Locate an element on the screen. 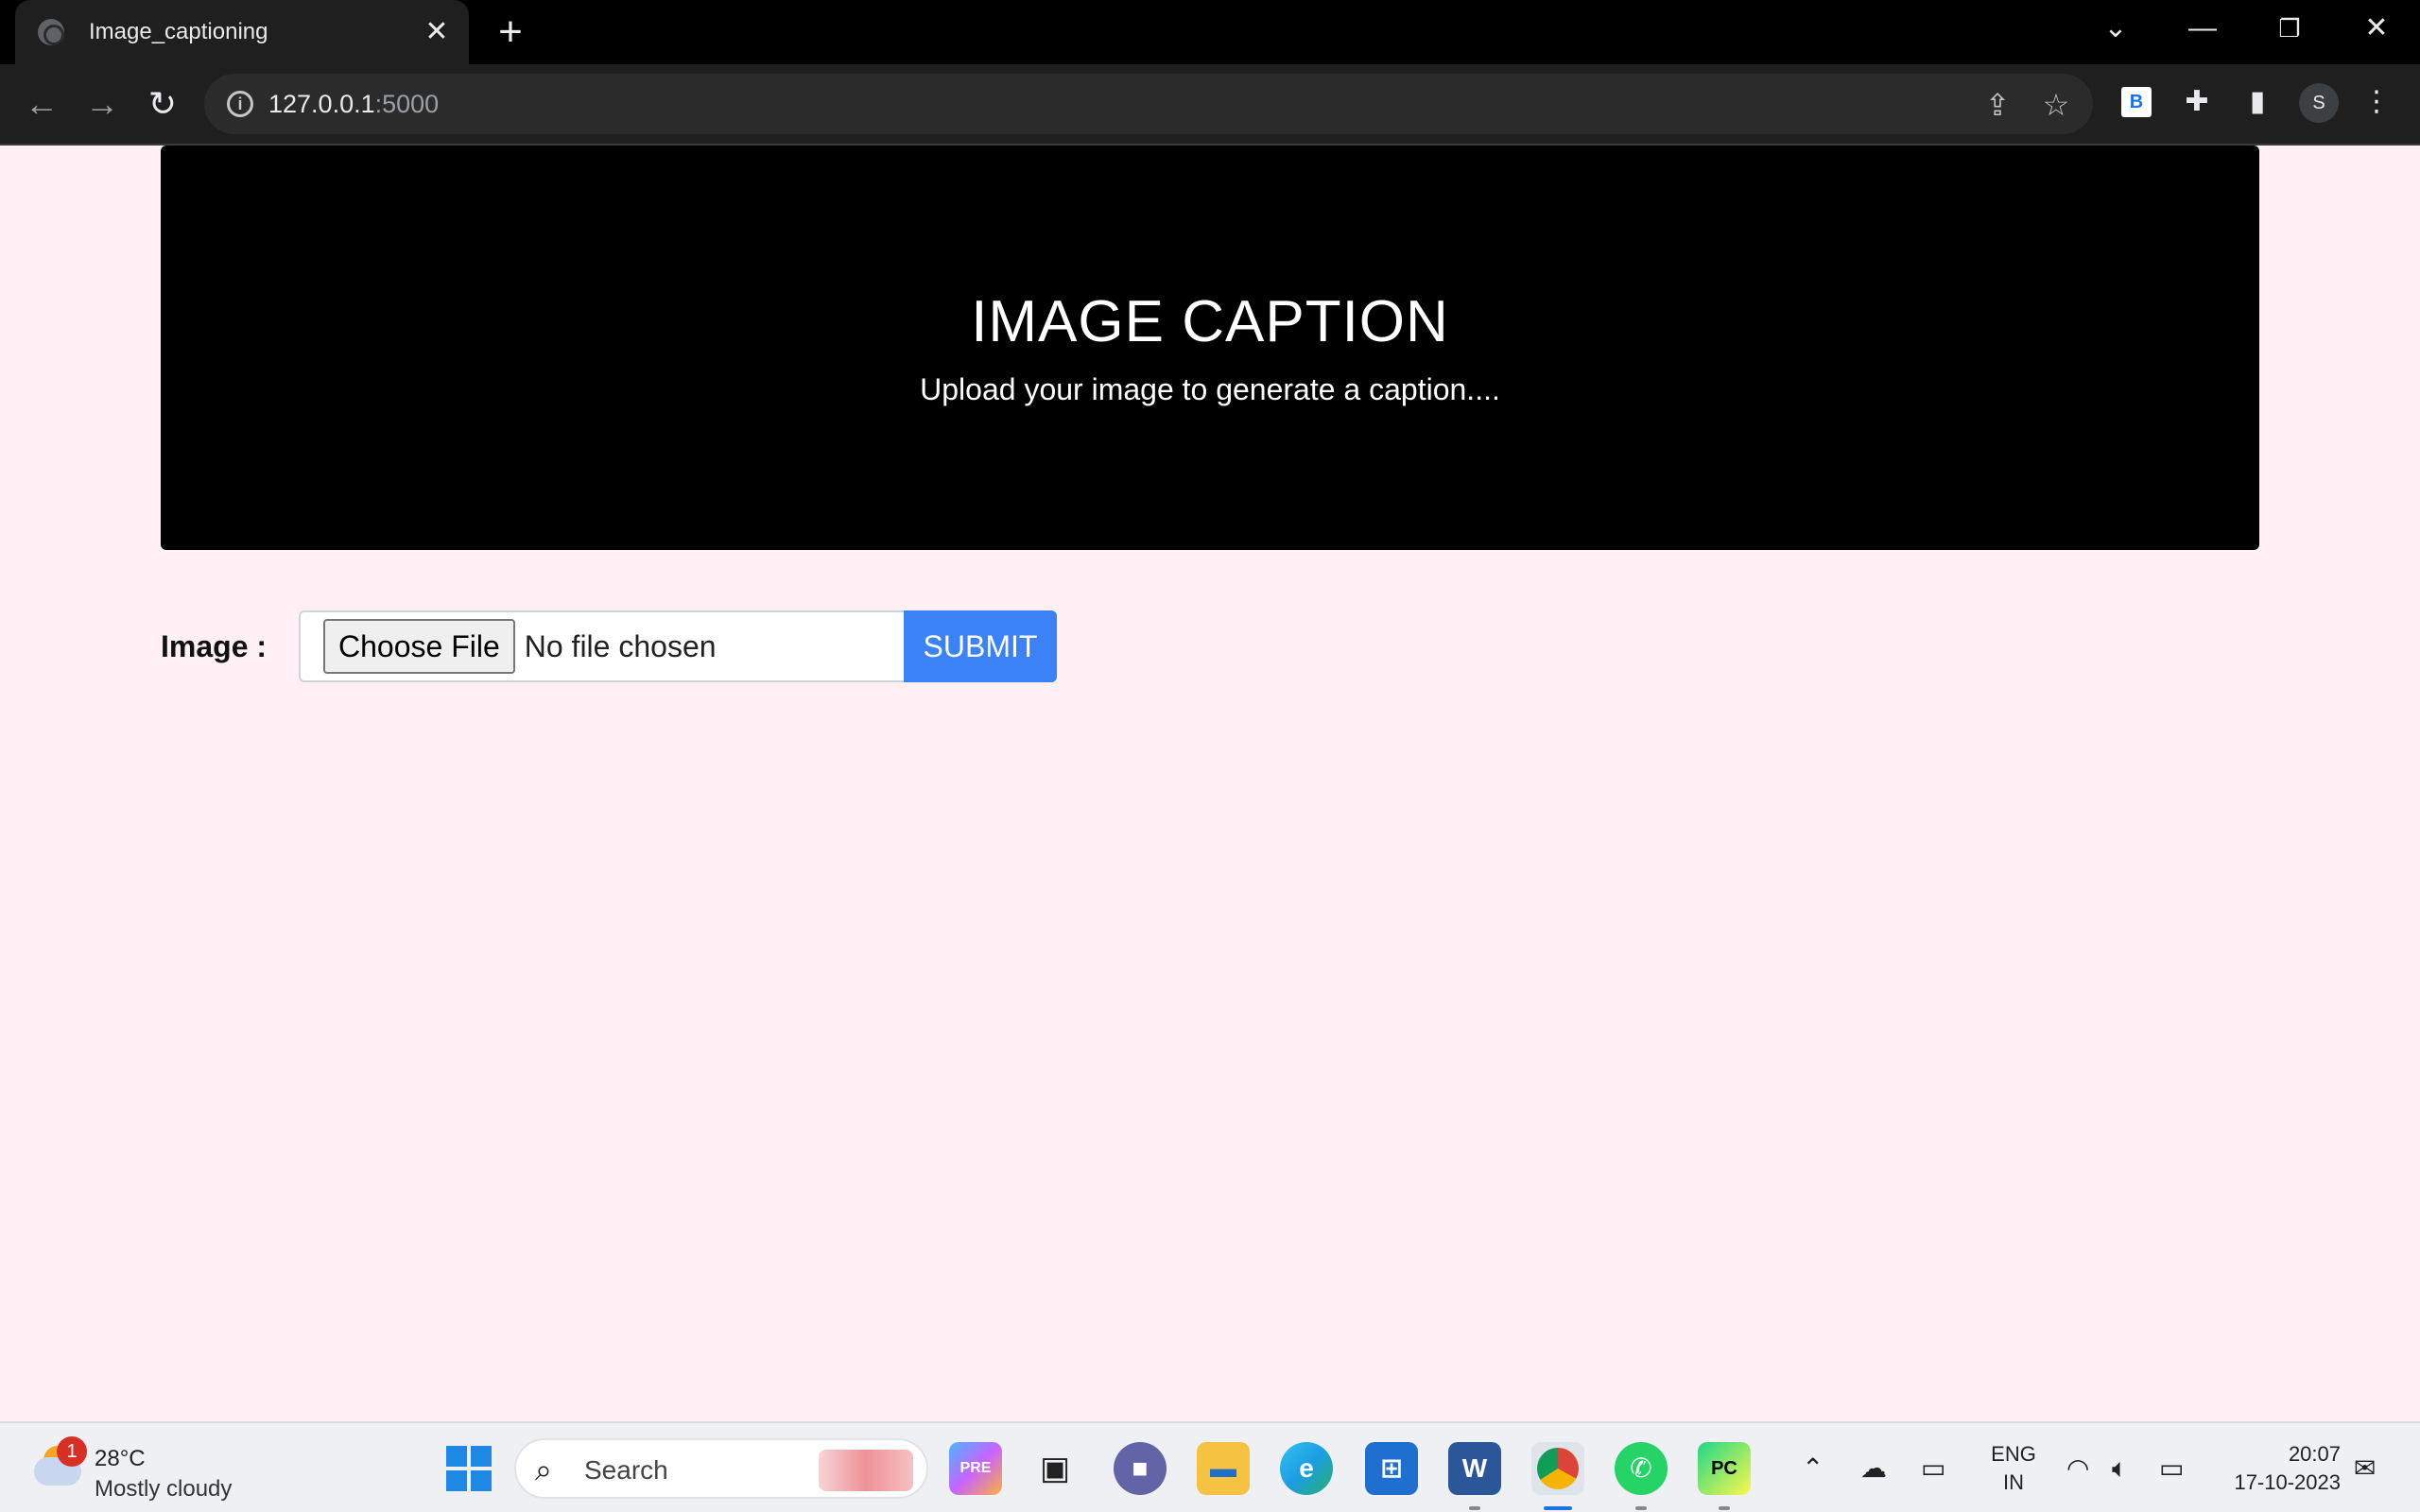 The image size is (2420, 1512). word-icon: W is located at coordinates (1474, 1468).